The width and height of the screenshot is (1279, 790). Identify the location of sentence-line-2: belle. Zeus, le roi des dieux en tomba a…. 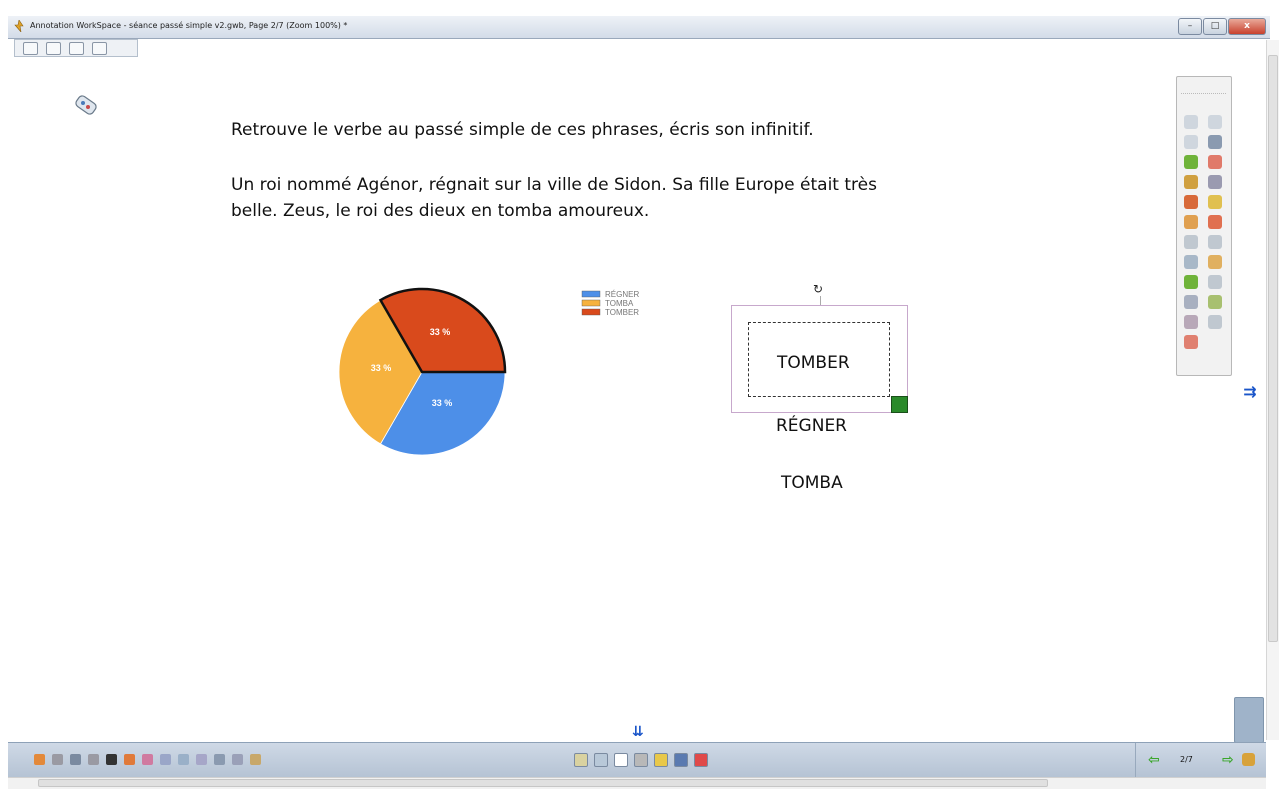
(440, 211).